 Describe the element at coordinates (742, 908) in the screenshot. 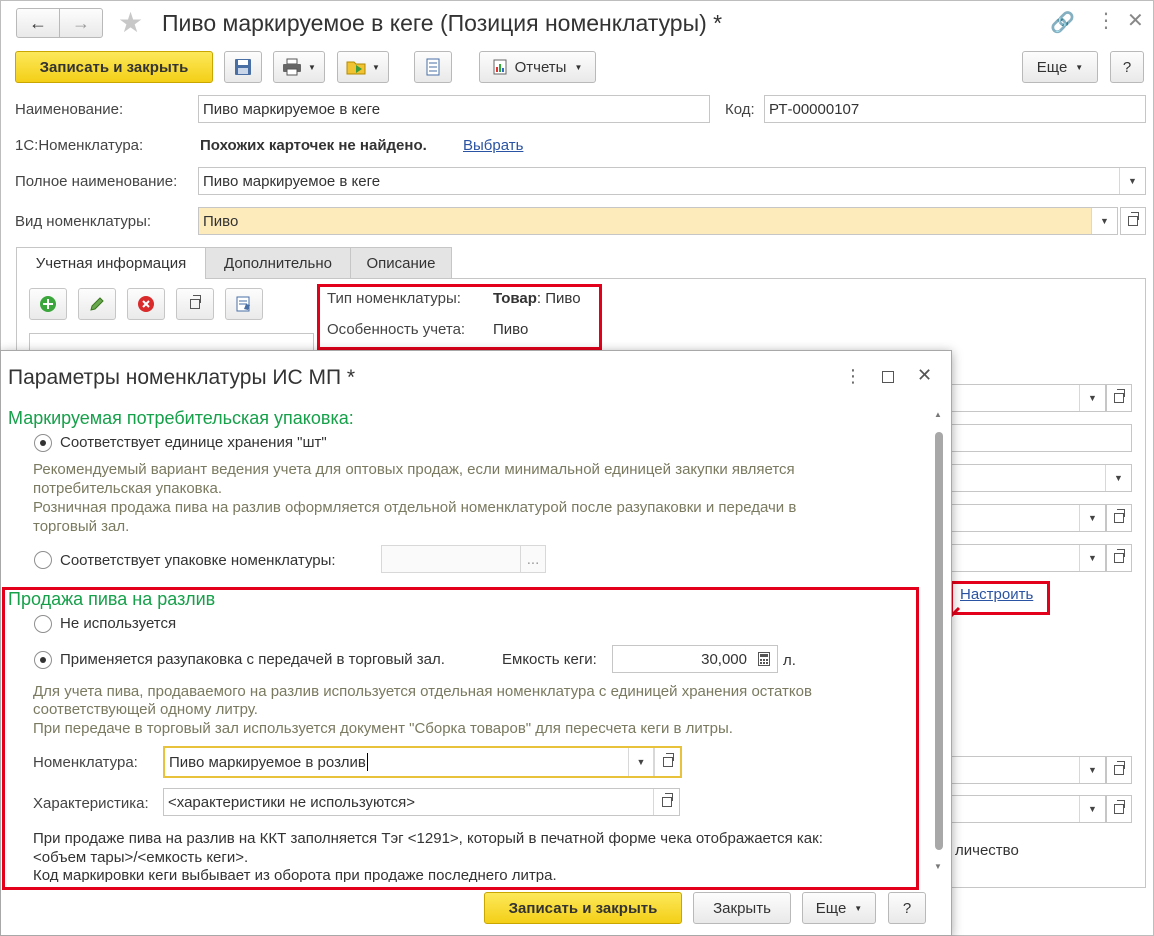

I see `dialog-close-button: Закрыть` at that location.